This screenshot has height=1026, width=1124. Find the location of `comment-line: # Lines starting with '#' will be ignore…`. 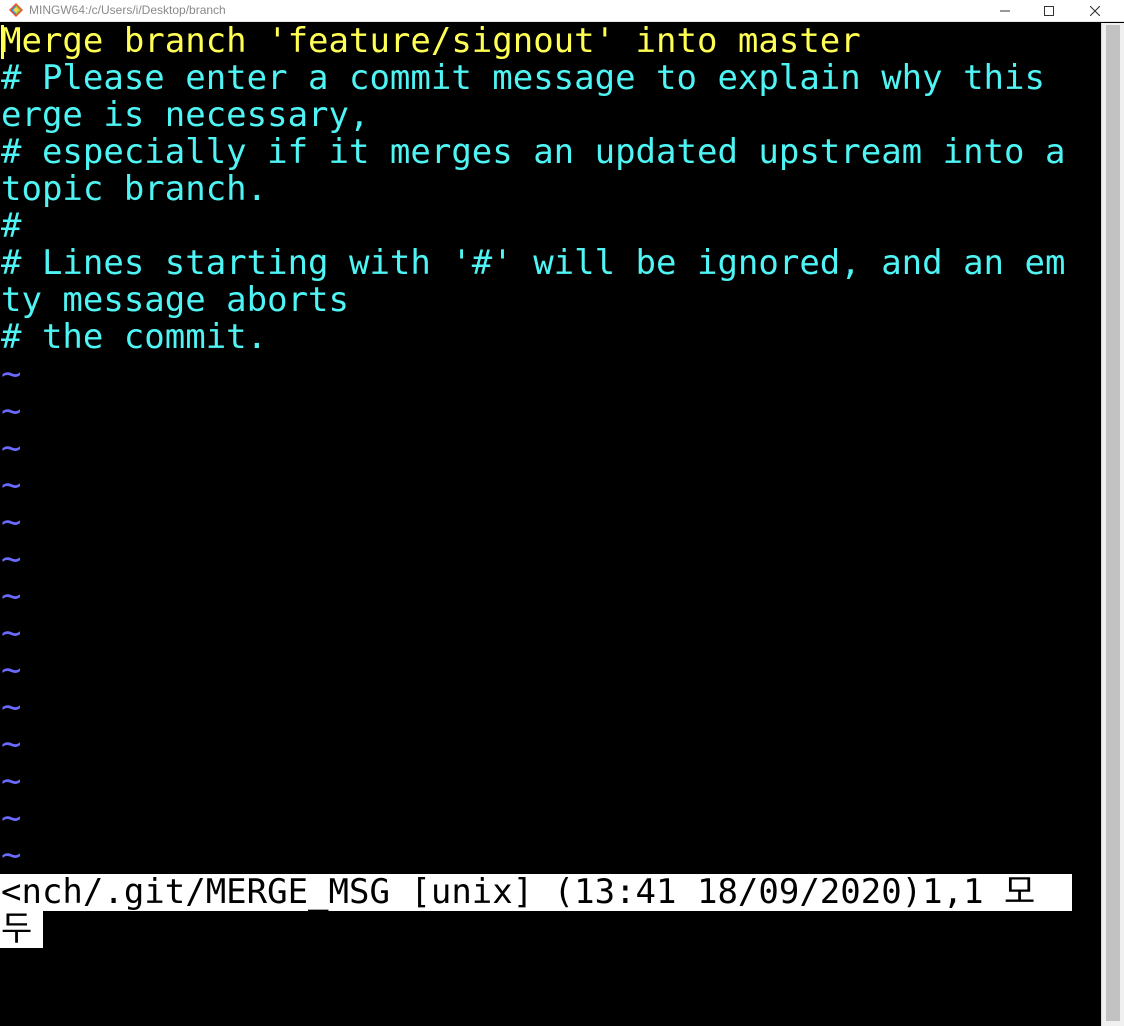

comment-line: # Lines starting with '#' will be ignore… is located at coordinates (533, 263).